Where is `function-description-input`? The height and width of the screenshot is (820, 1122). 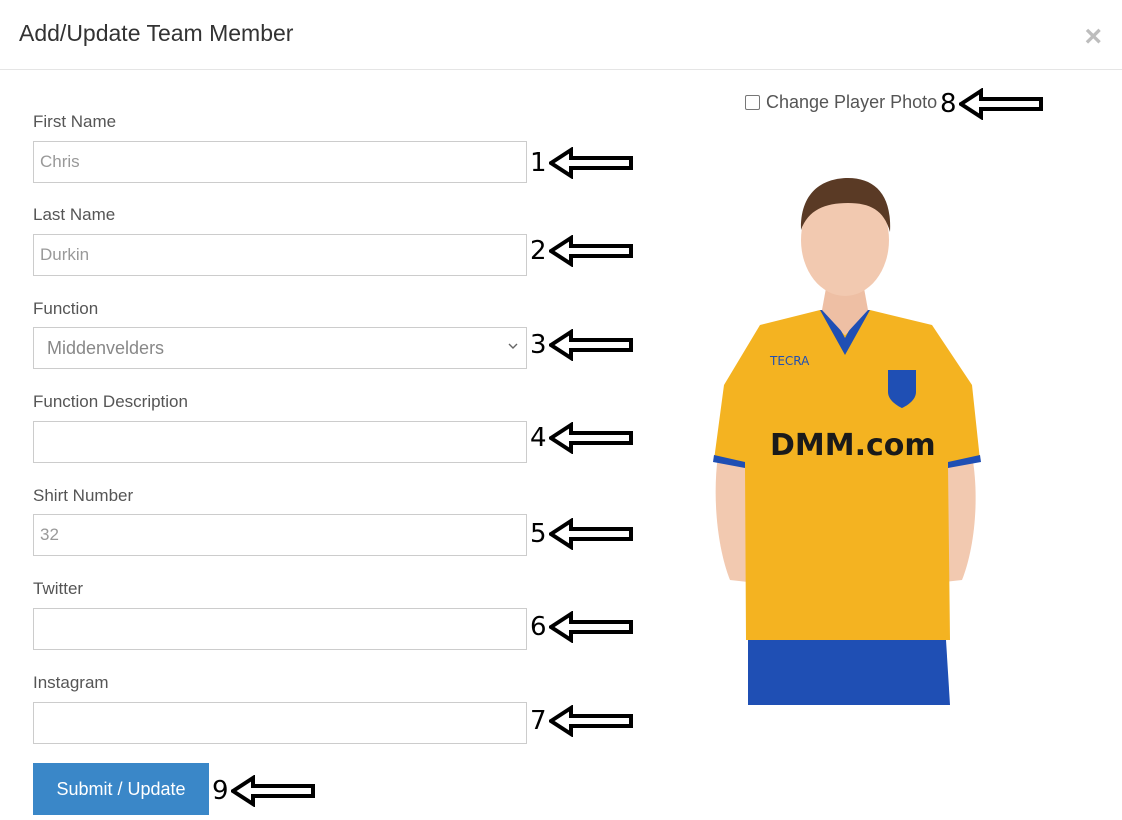 function-description-input is located at coordinates (280, 442).